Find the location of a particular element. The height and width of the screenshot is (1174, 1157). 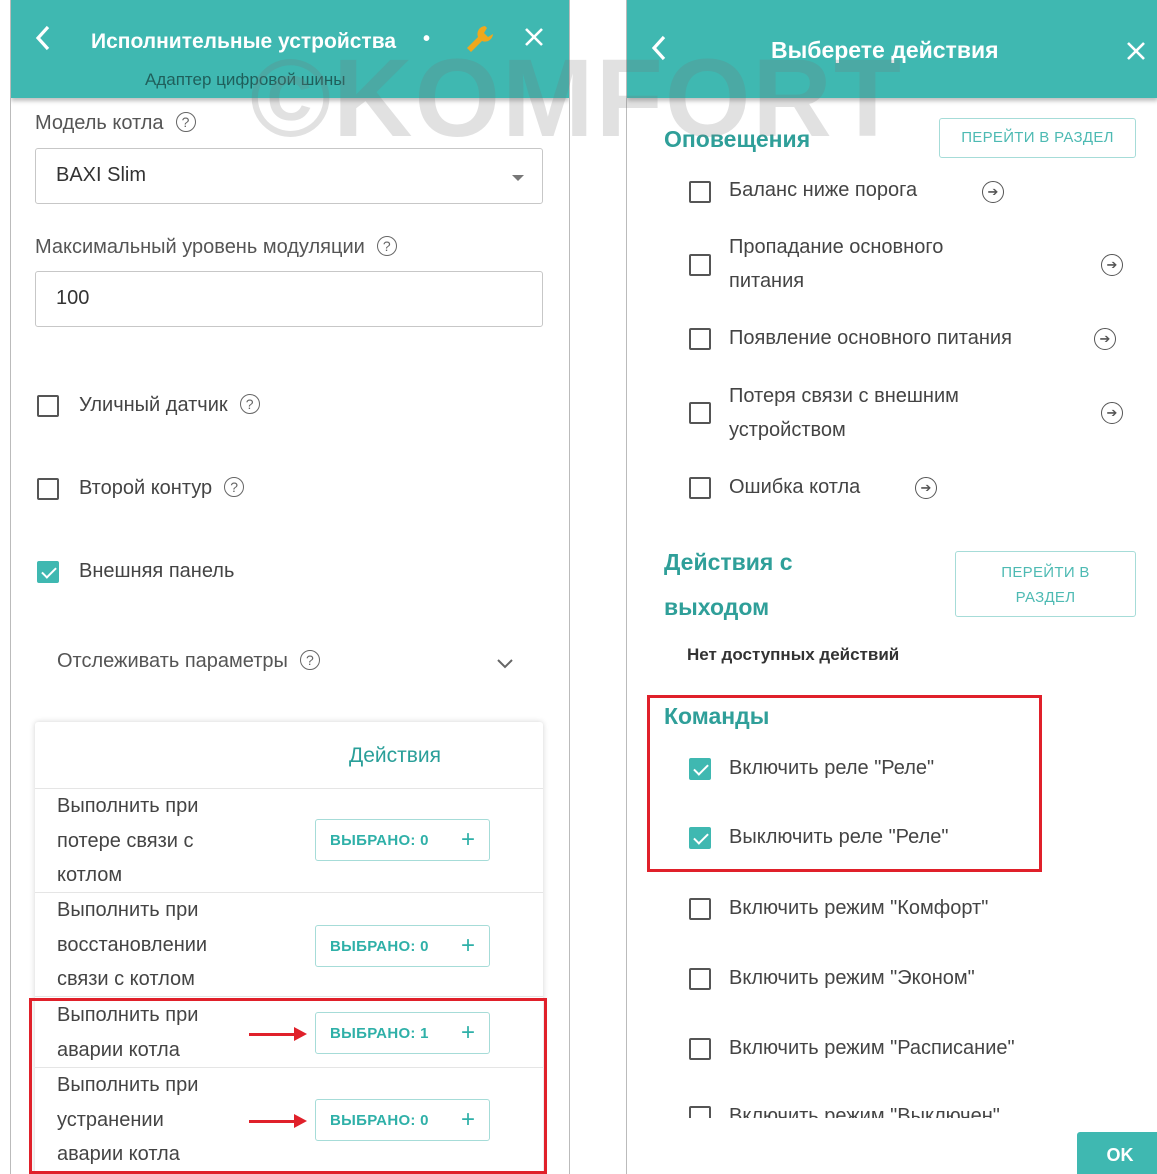

header-title: Исполнительные устройства is located at coordinates (244, 41).